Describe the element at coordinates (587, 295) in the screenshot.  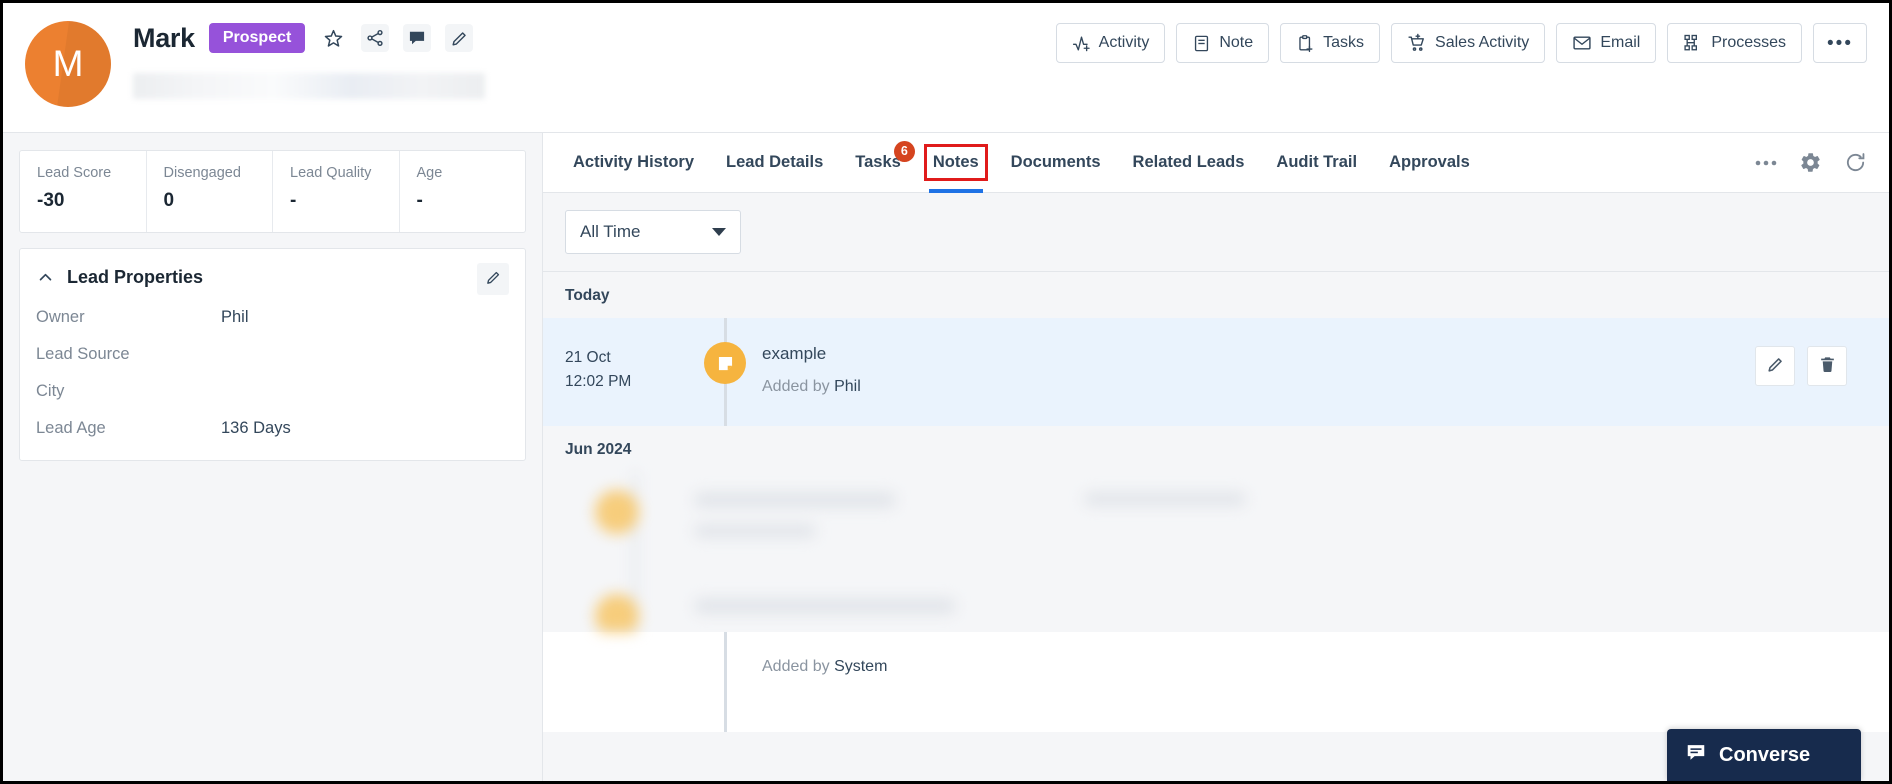
I see `timeline-group-label-today: Today` at that location.